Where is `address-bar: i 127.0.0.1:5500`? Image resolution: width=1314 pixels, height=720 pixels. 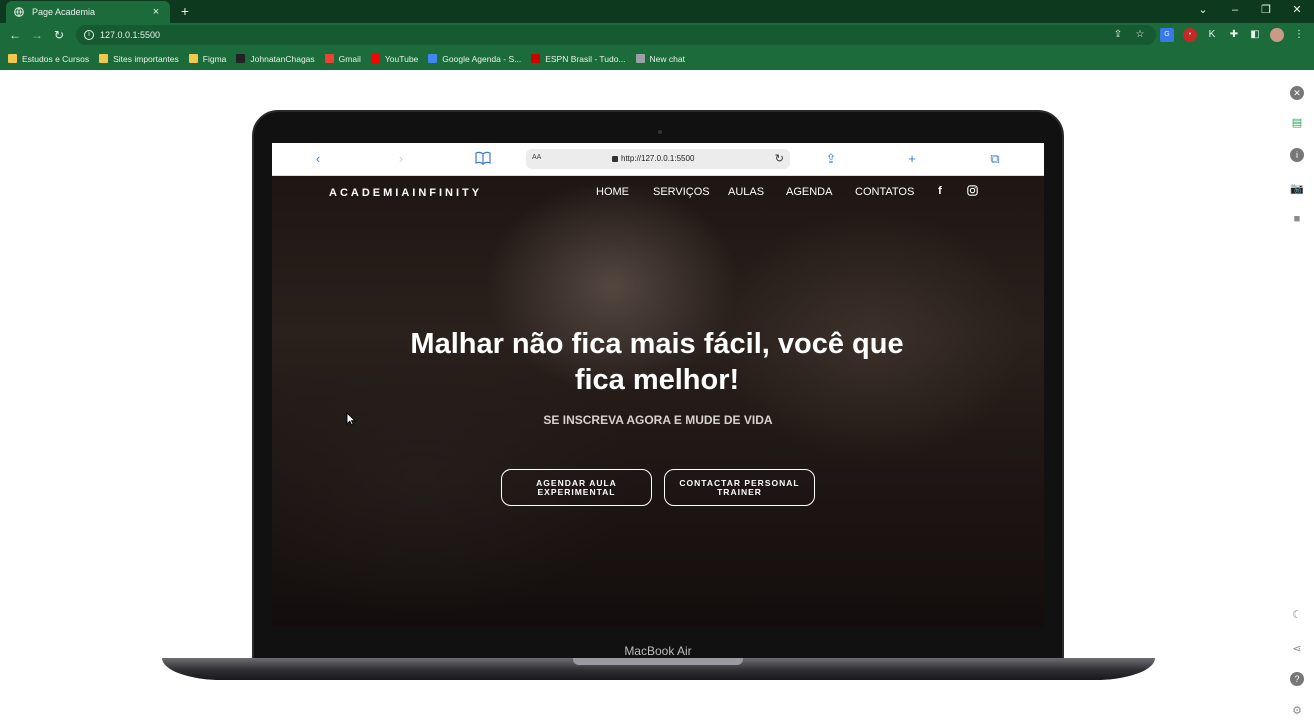
address-bar: i 127.0.0.1:5500 is located at coordinates (616, 35).